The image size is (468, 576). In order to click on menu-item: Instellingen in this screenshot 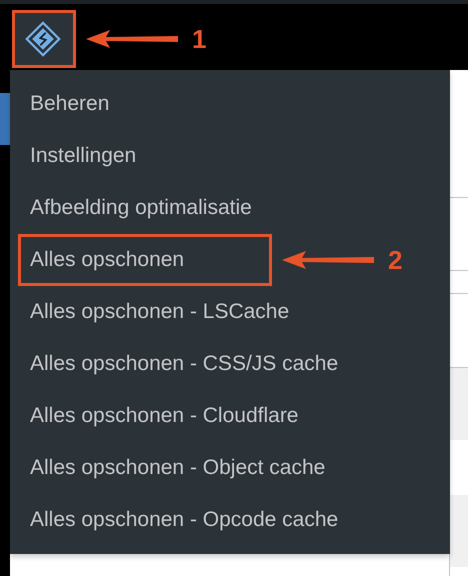, I will do `click(230, 156)`.